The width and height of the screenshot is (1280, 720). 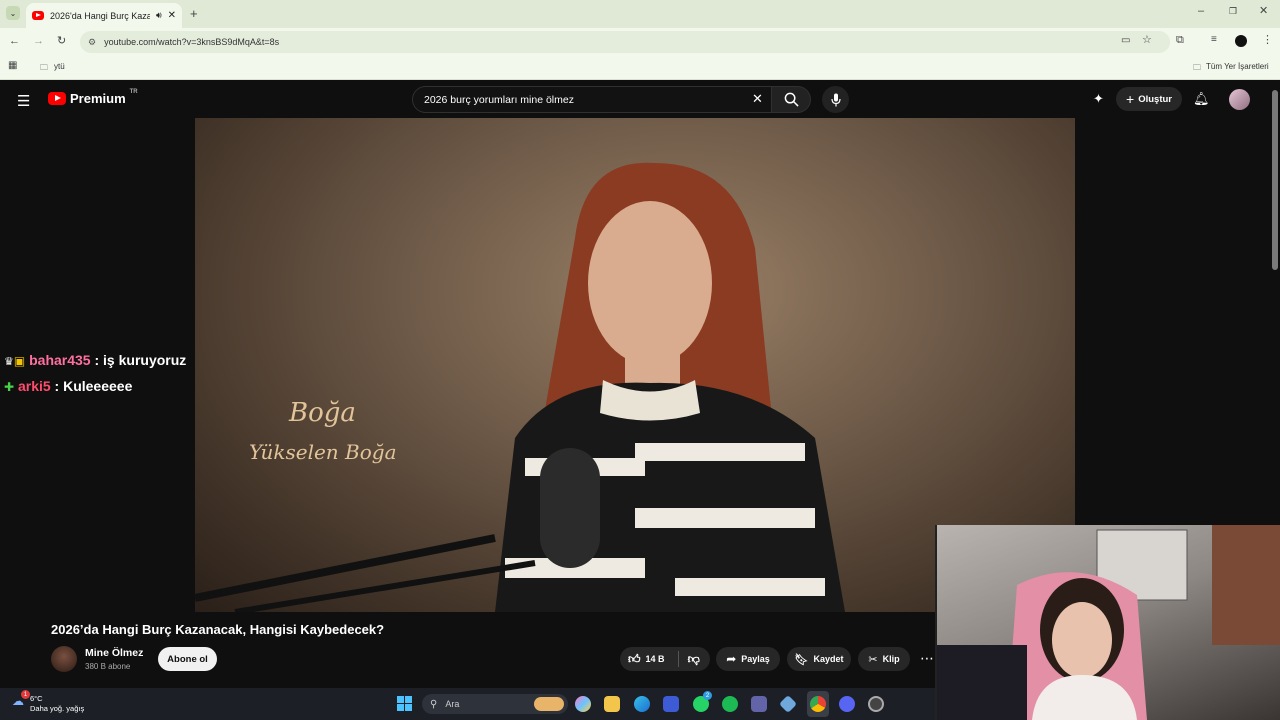 What do you see at coordinates (61, 41) in the screenshot?
I see `reload-button: ↻` at bounding box center [61, 41].